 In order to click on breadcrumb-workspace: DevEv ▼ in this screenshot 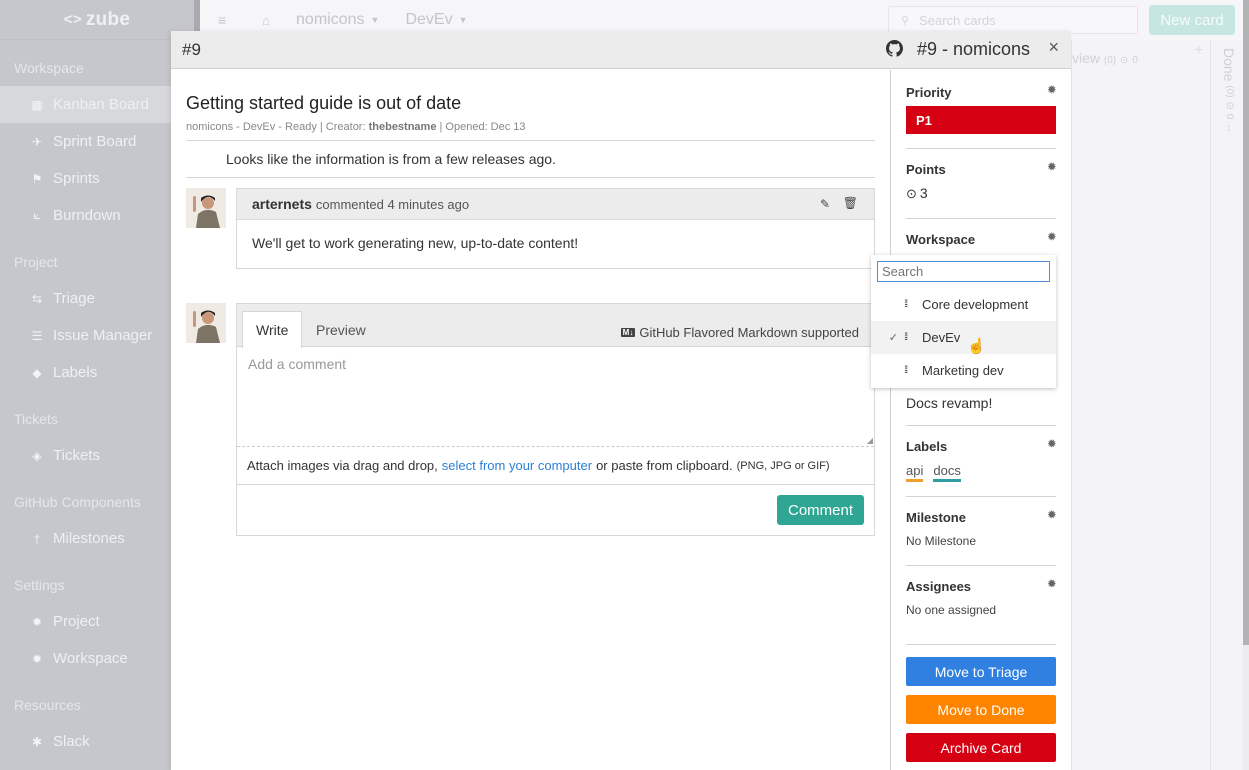, I will do `click(436, 20)`.